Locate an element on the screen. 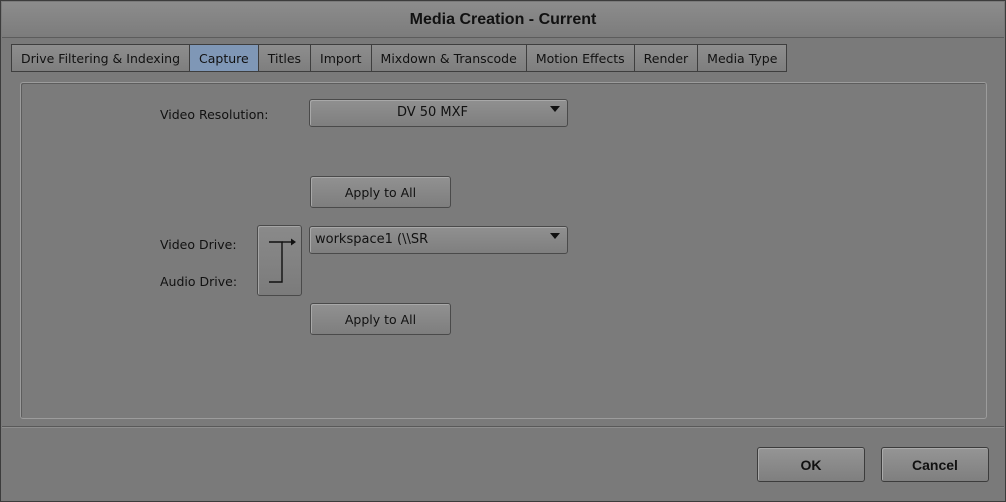 The width and height of the screenshot is (1006, 502). apply-to-all-drives-button: Apply to All is located at coordinates (380, 319).